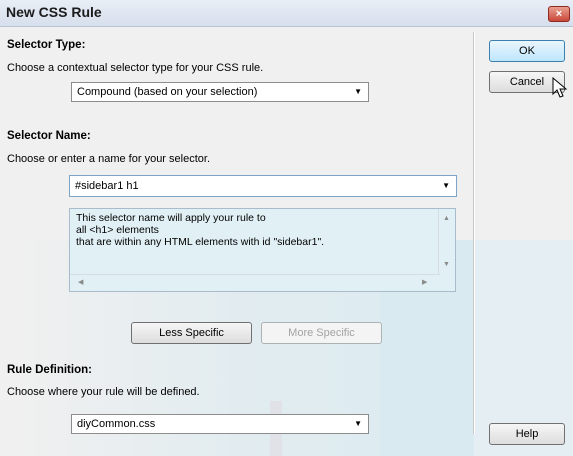 Image resolution: width=573 pixels, height=456 pixels. I want to click on ok-button: OK, so click(527, 51).